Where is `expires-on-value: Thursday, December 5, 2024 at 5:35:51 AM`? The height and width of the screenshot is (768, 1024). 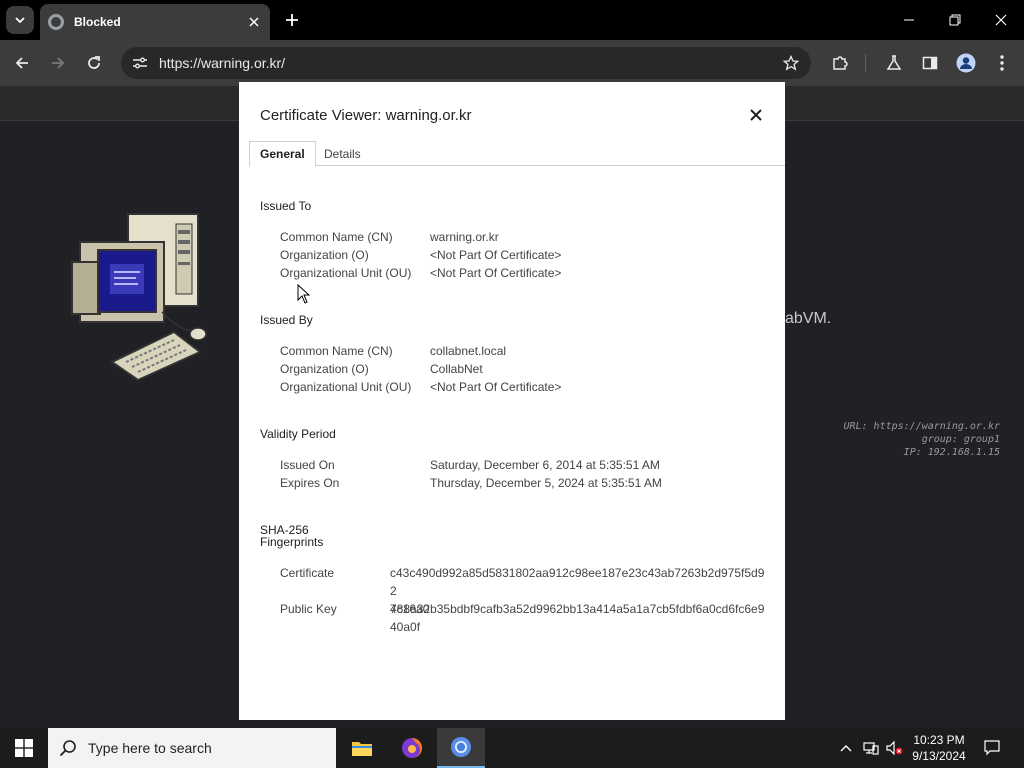
expires-on-value: Thursday, December 5, 2024 at 5:35:51 AM is located at coordinates (546, 483).